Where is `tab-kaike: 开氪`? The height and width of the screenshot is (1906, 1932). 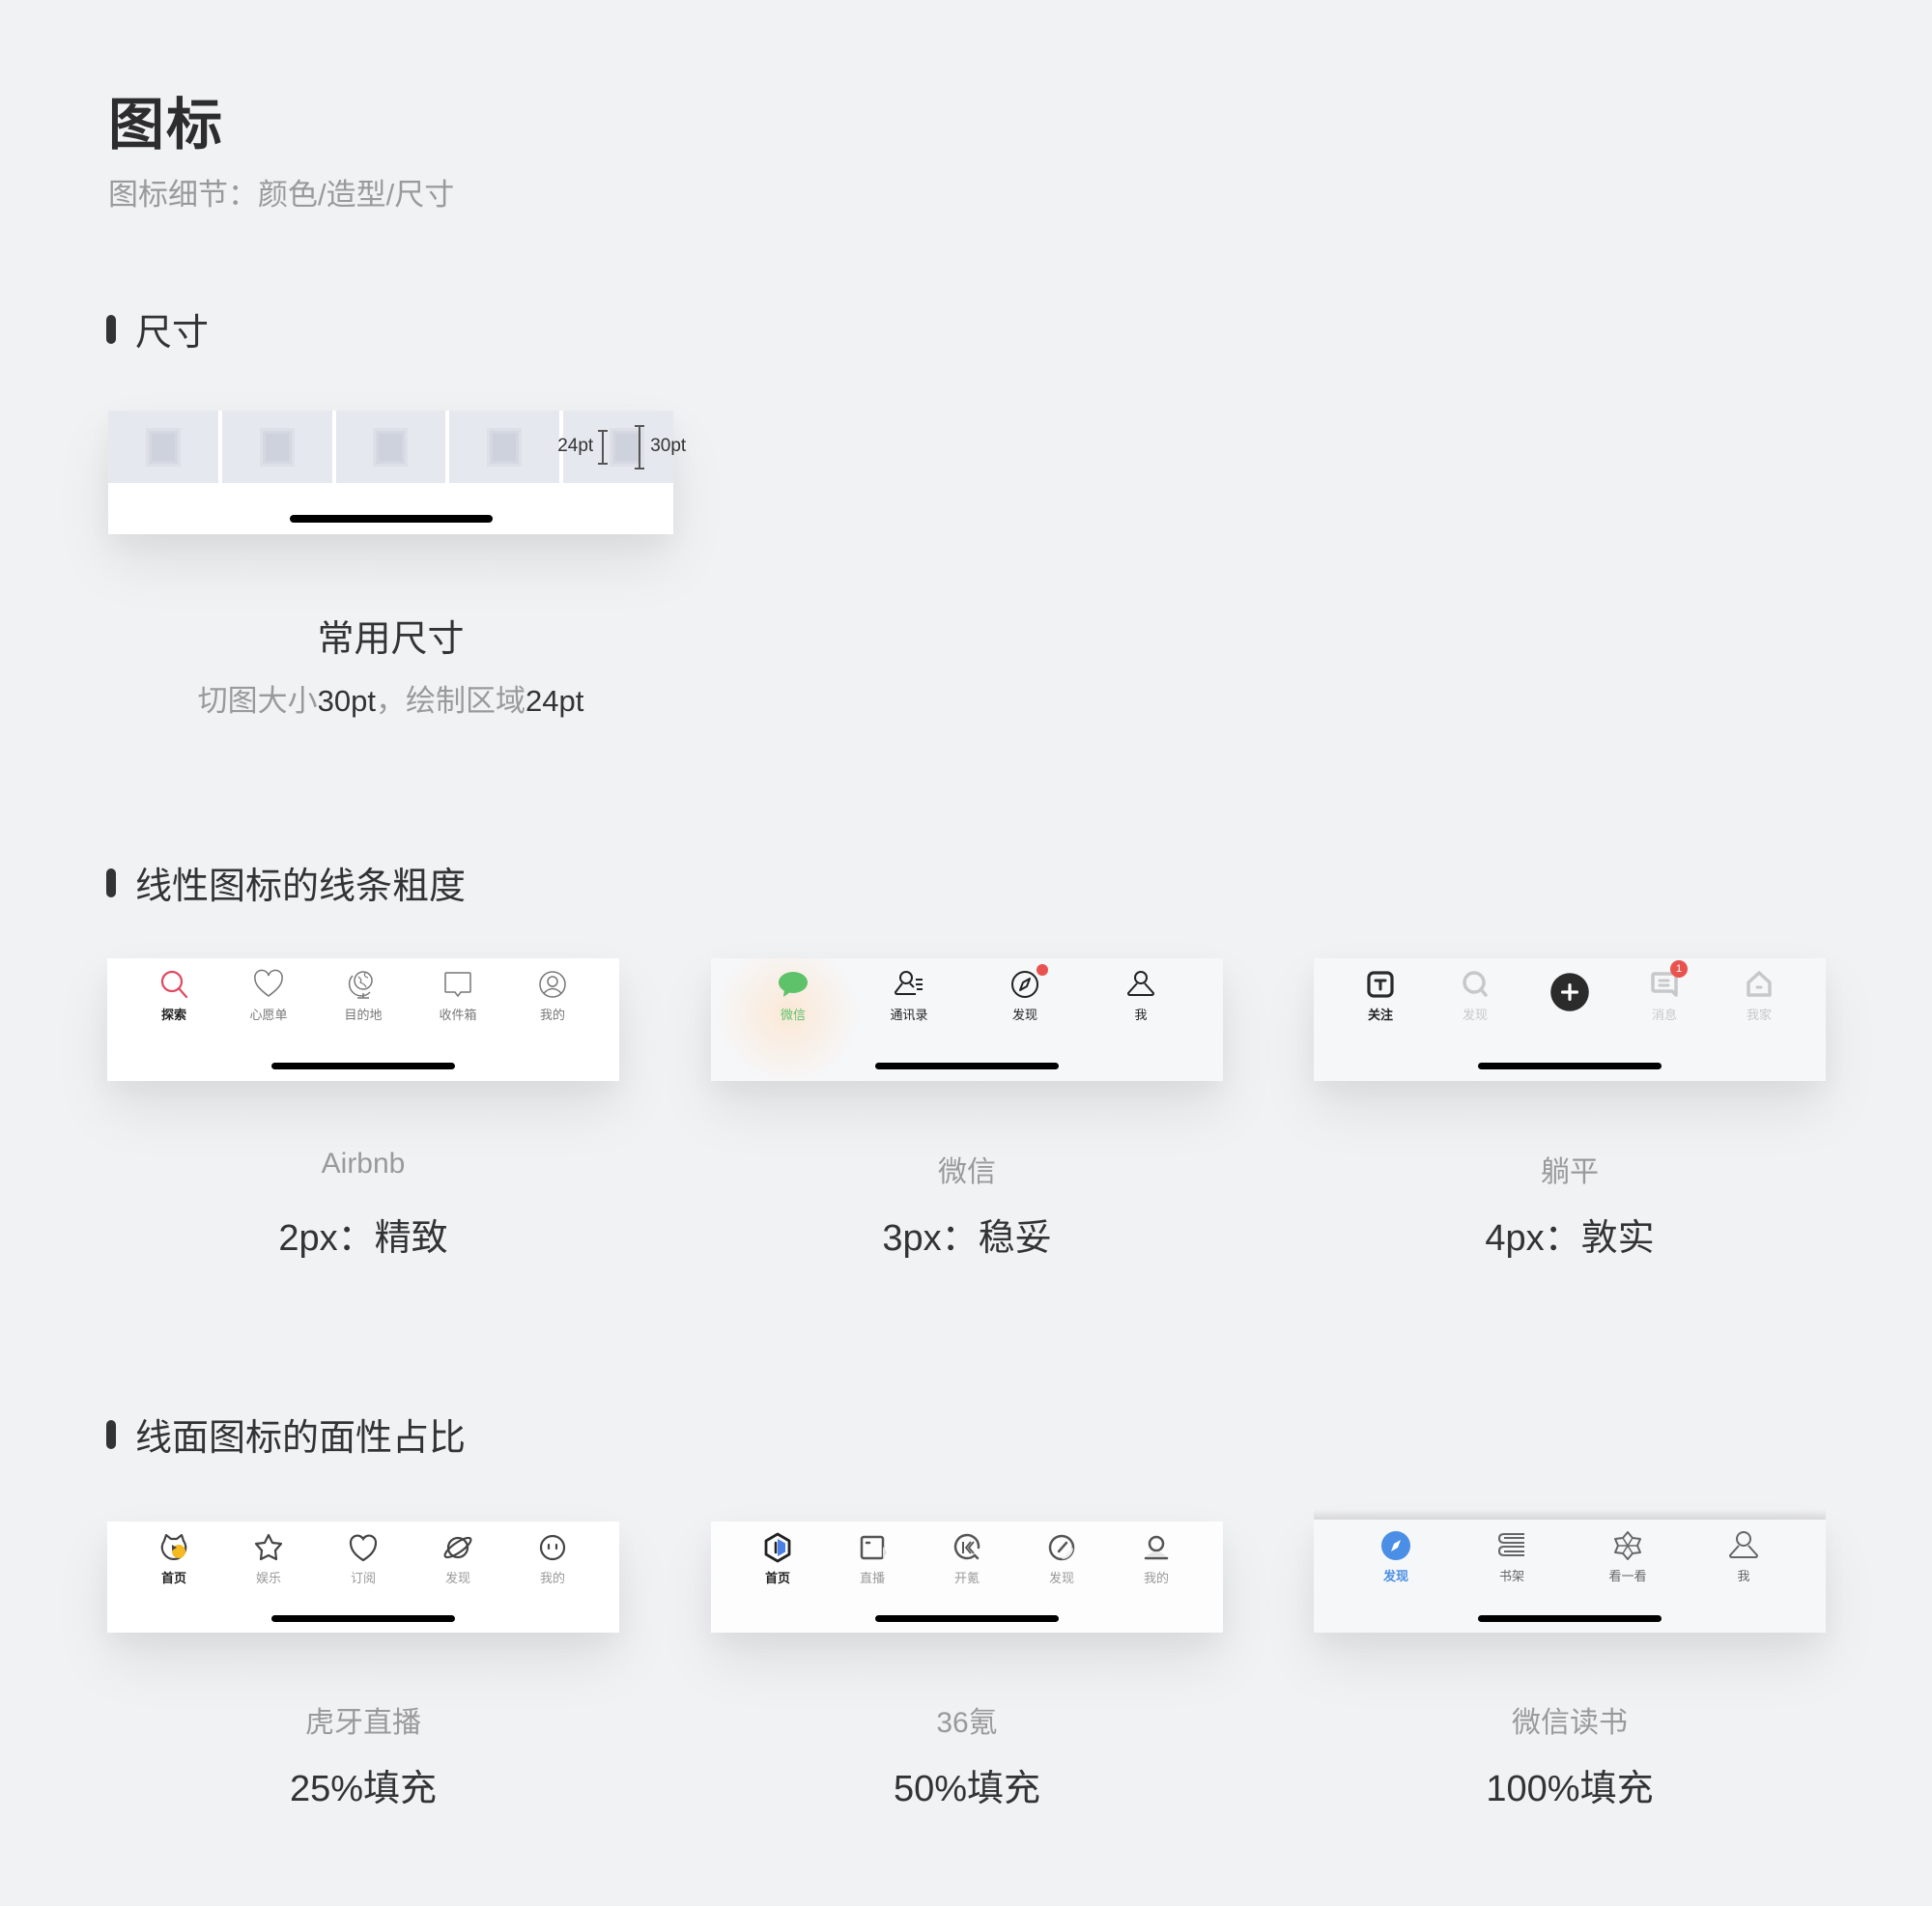 tab-kaike: 开氪 is located at coordinates (967, 1560).